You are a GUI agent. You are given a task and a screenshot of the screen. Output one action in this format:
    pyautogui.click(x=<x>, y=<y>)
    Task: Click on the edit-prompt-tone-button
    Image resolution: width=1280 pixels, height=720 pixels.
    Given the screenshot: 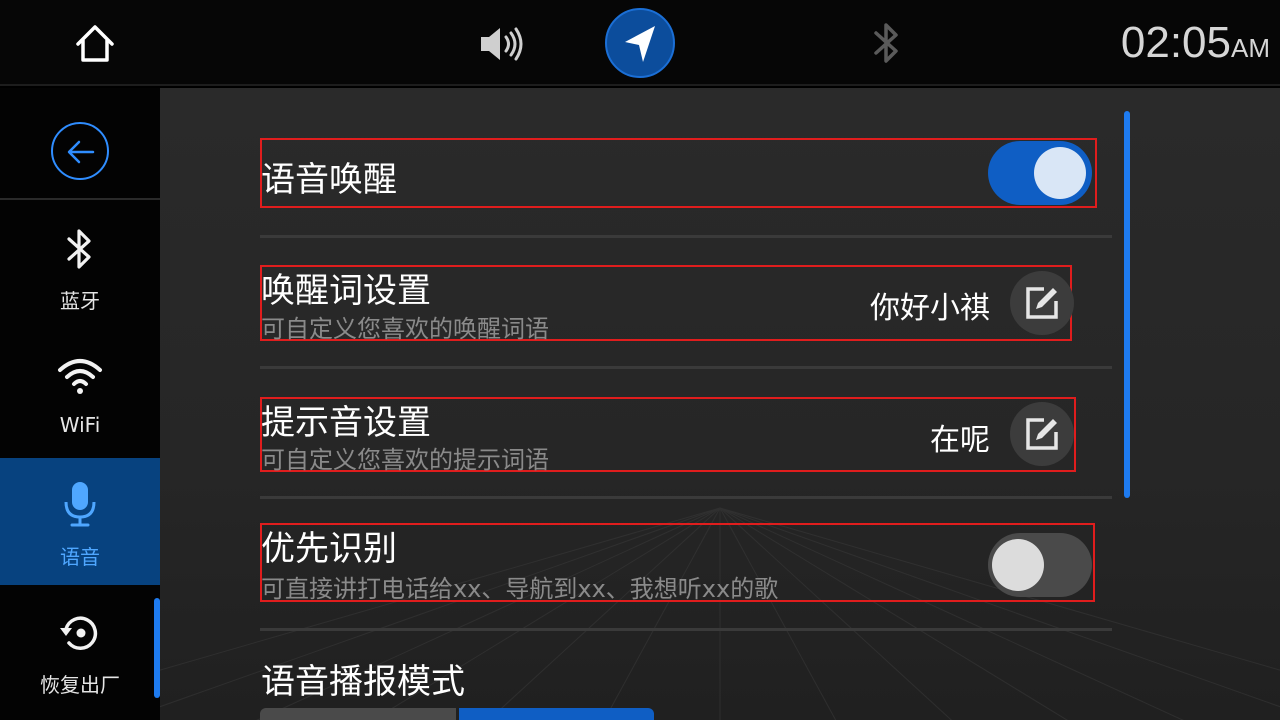 What is the action you would take?
    pyautogui.click(x=1042, y=434)
    